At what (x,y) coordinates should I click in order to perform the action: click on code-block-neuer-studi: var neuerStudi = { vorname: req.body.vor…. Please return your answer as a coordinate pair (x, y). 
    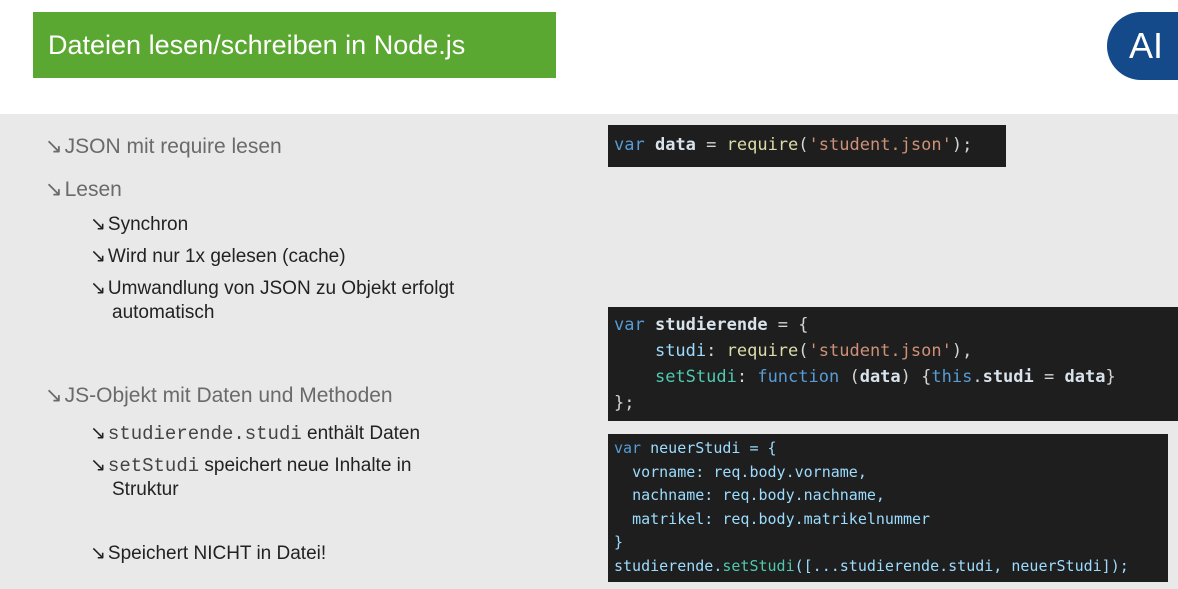
    Looking at the image, I should click on (888, 508).